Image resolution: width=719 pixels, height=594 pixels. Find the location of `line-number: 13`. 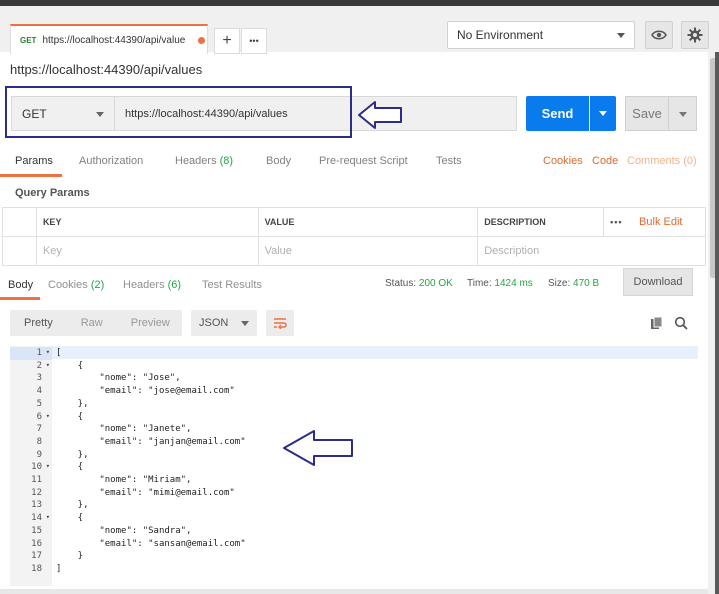

line-number: 13 is located at coordinates (31, 505).